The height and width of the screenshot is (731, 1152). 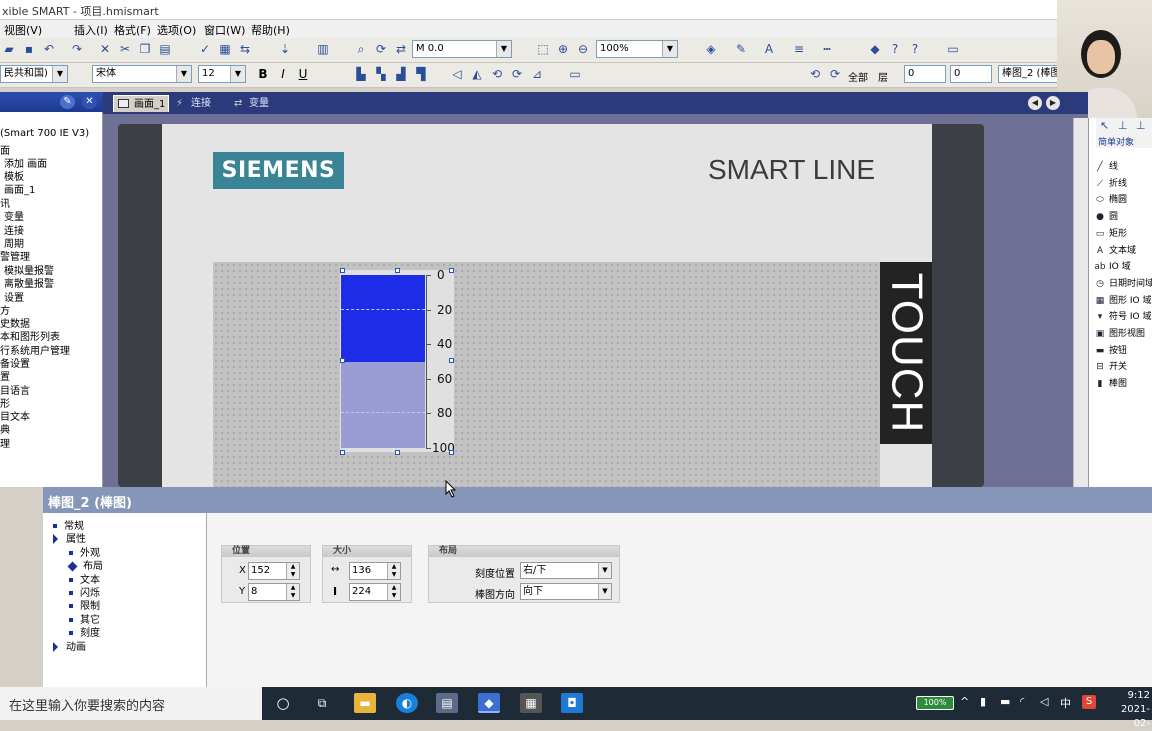 What do you see at coordinates (1104, 125) in the screenshot?
I see `pointer-icon: ↖` at bounding box center [1104, 125].